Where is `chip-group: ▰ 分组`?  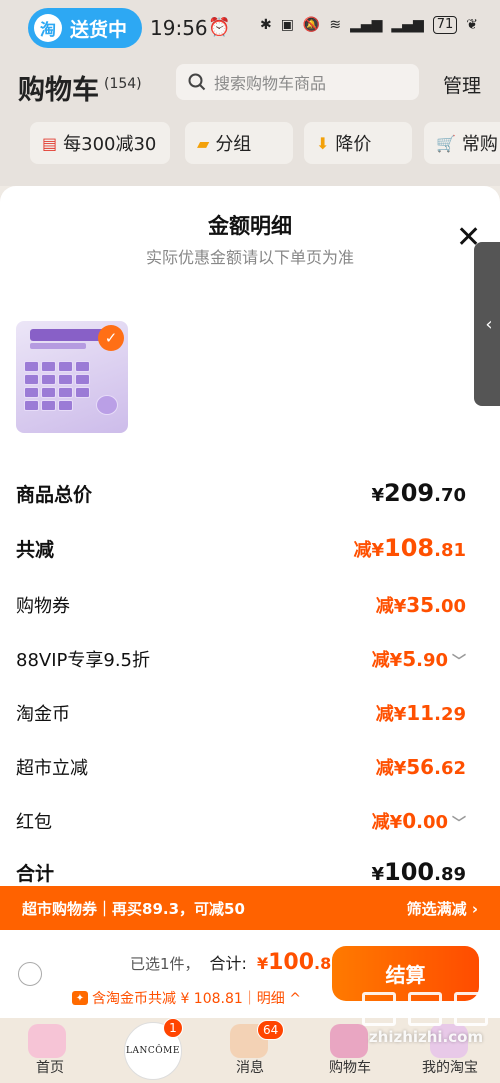
chip-group: ▰ 分组 is located at coordinates (239, 143).